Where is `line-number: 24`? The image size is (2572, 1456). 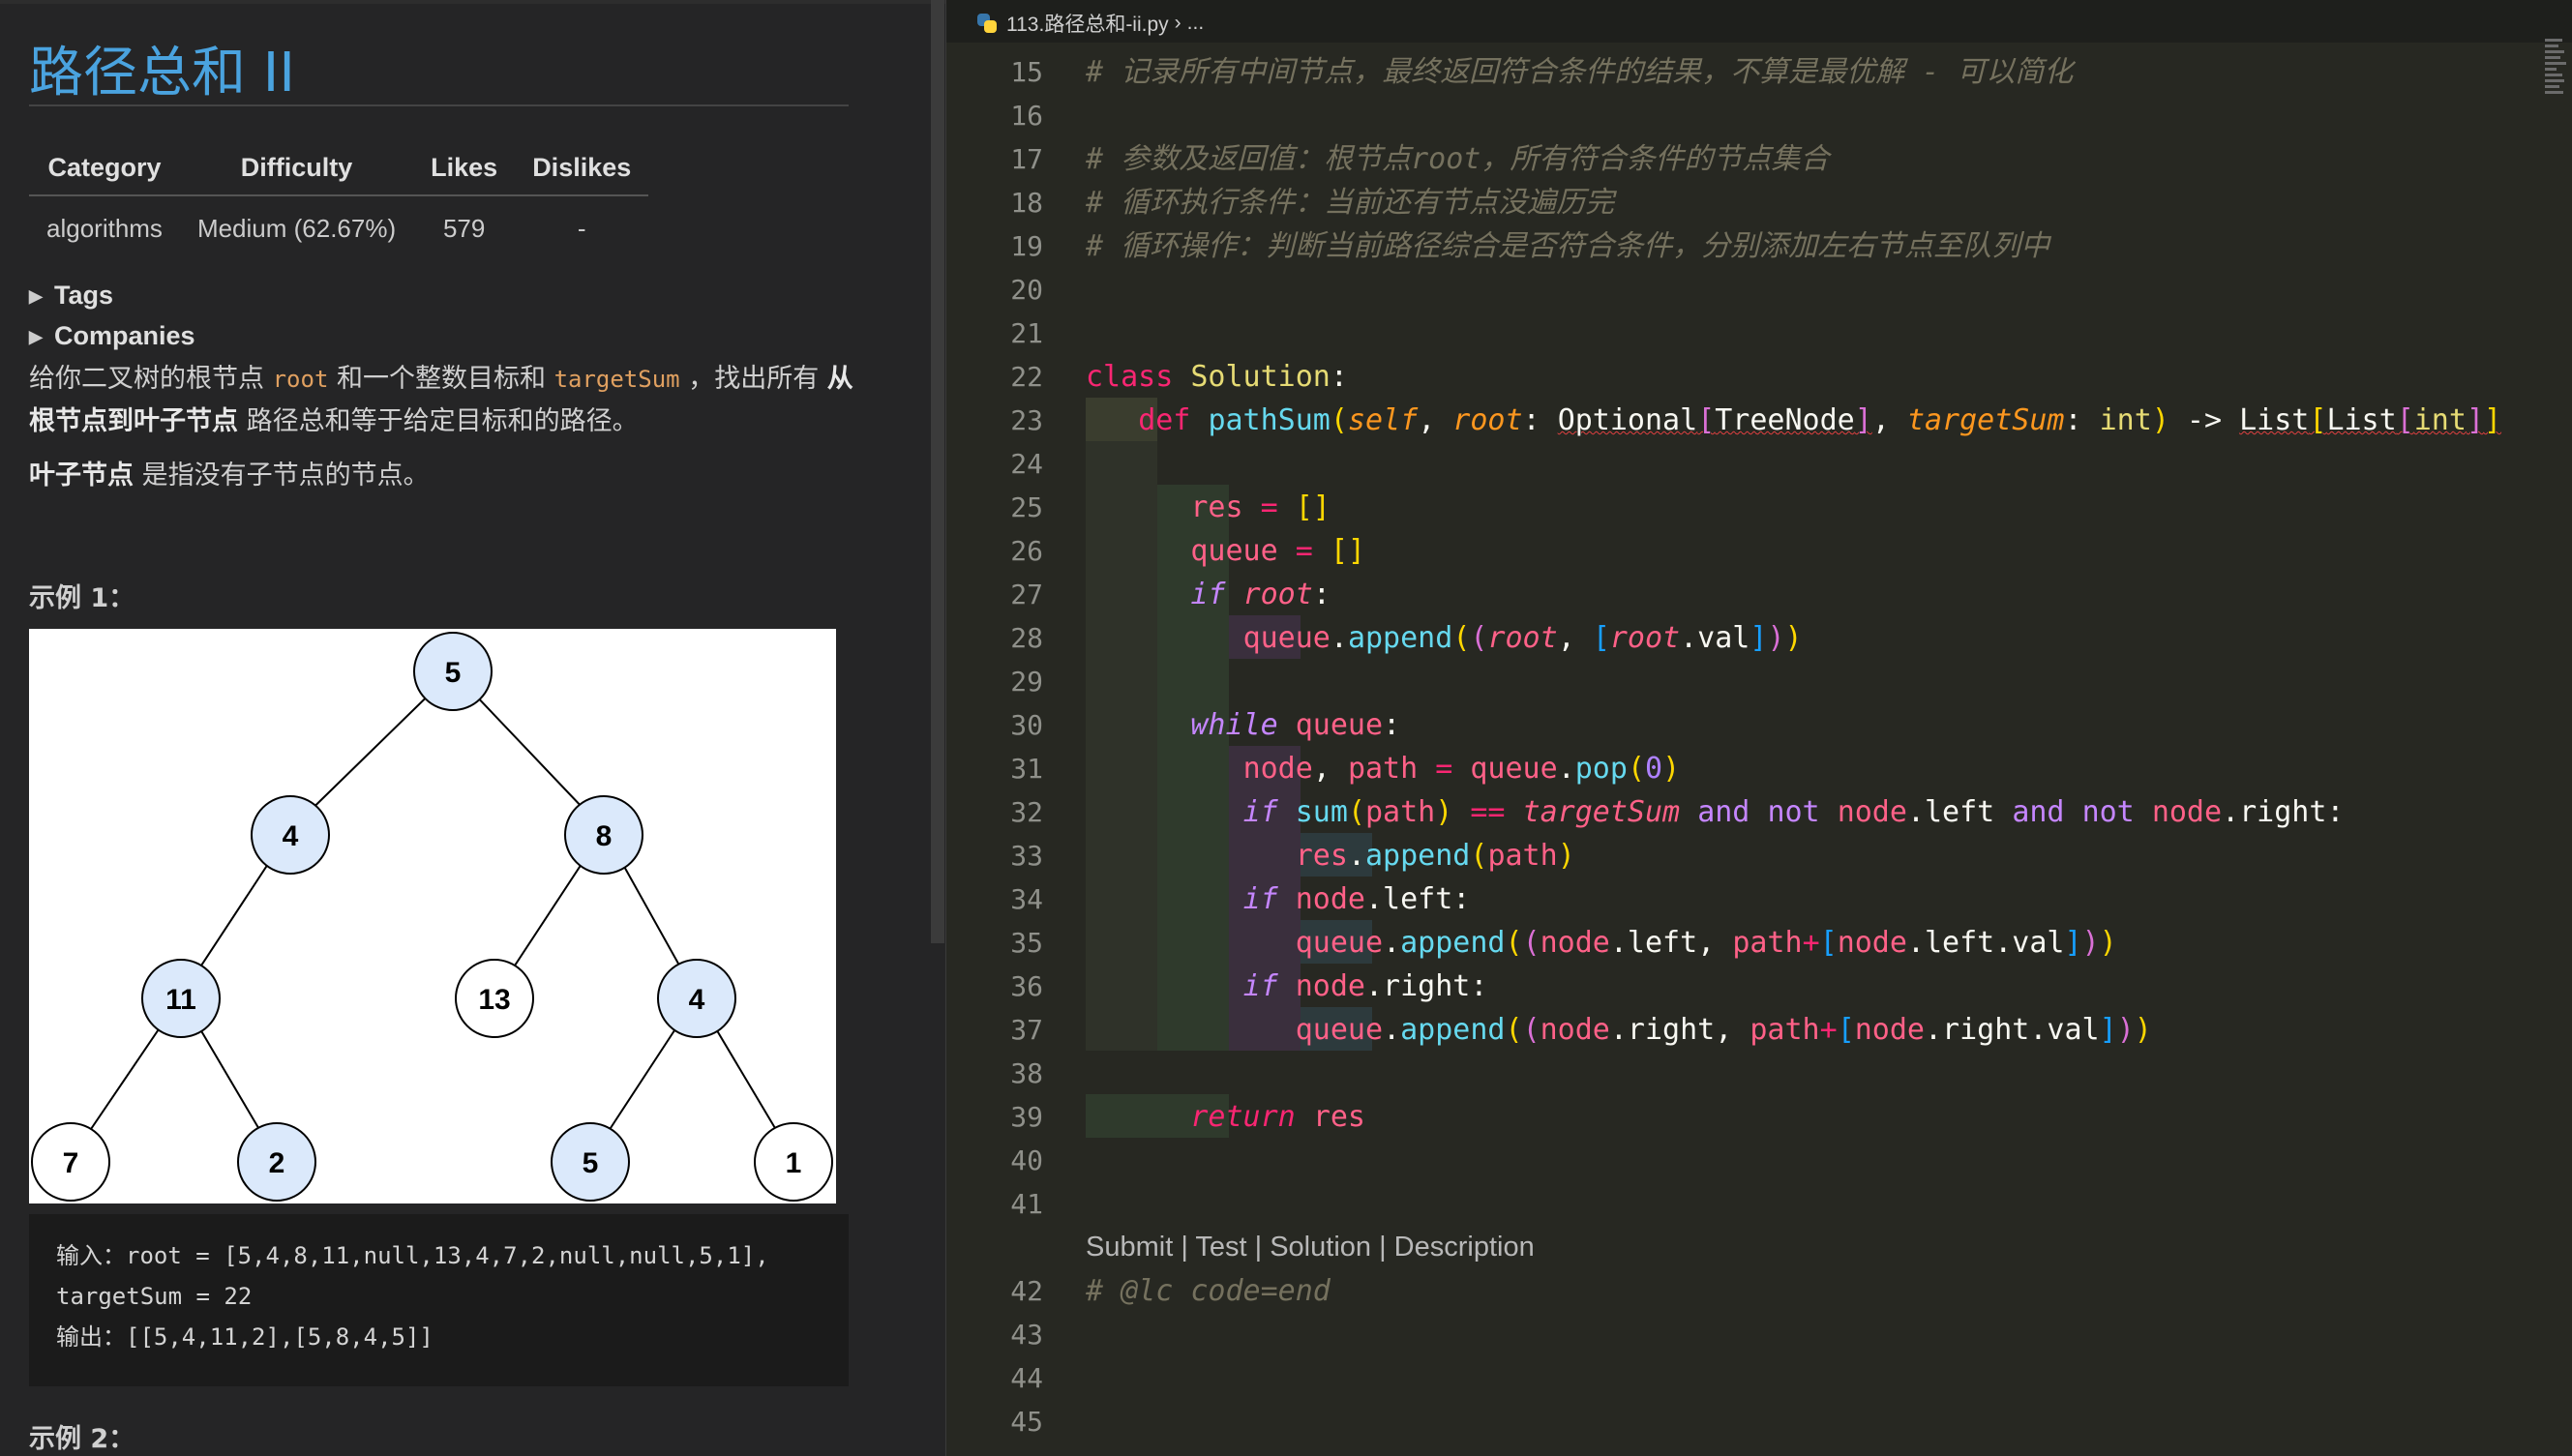
line-number: 24 is located at coordinates (1026, 464).